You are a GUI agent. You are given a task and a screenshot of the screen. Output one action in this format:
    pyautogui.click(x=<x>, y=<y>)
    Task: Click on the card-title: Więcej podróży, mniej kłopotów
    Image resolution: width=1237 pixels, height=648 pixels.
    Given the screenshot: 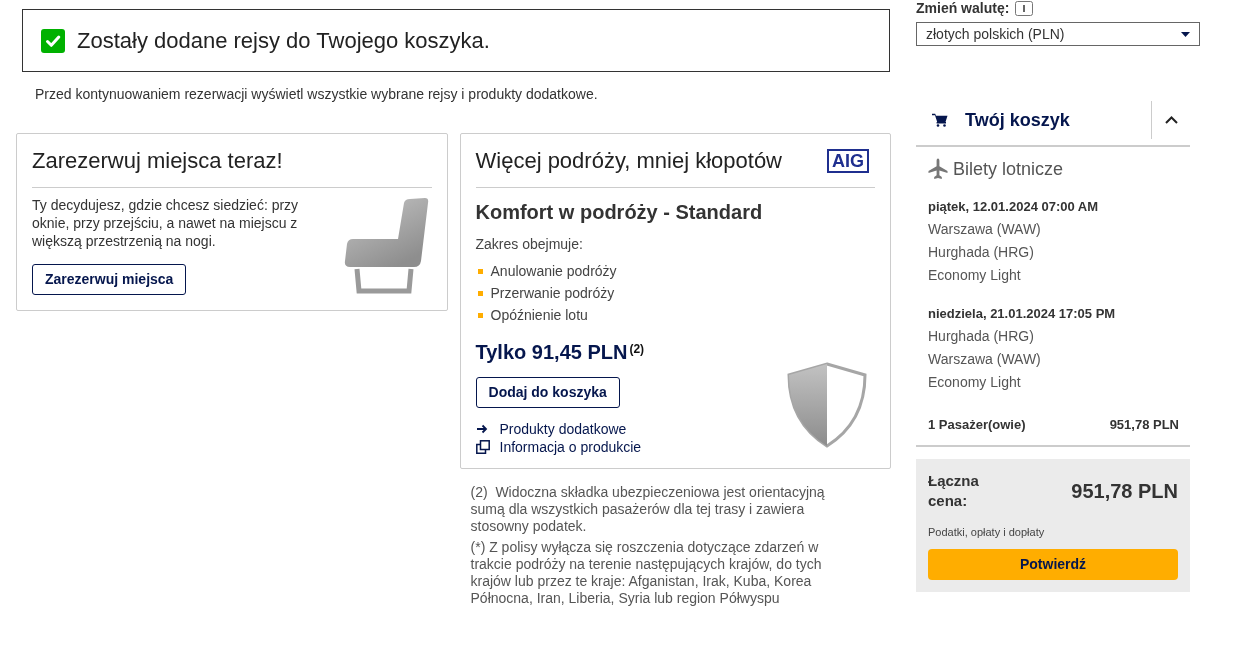 What is the action you would take?
    pyautogui.click(x=628, y=161)
    